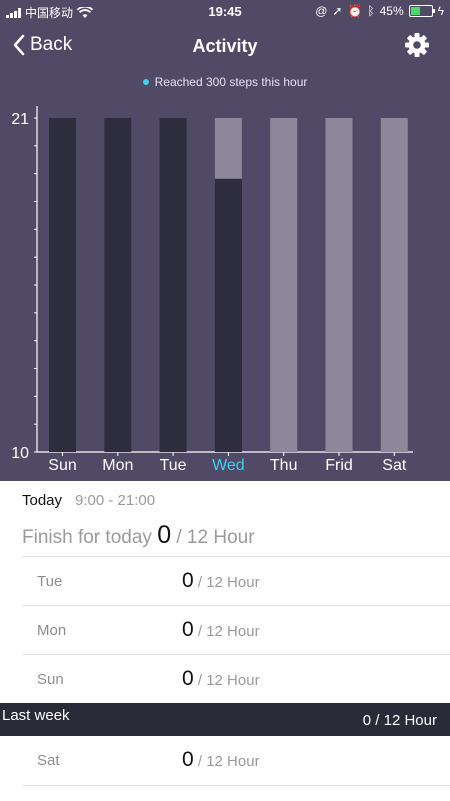  What do you see at coordinates (337, 11) in the screenshot?
I see `location-icon: ➚` at bounding box center [337, 11].